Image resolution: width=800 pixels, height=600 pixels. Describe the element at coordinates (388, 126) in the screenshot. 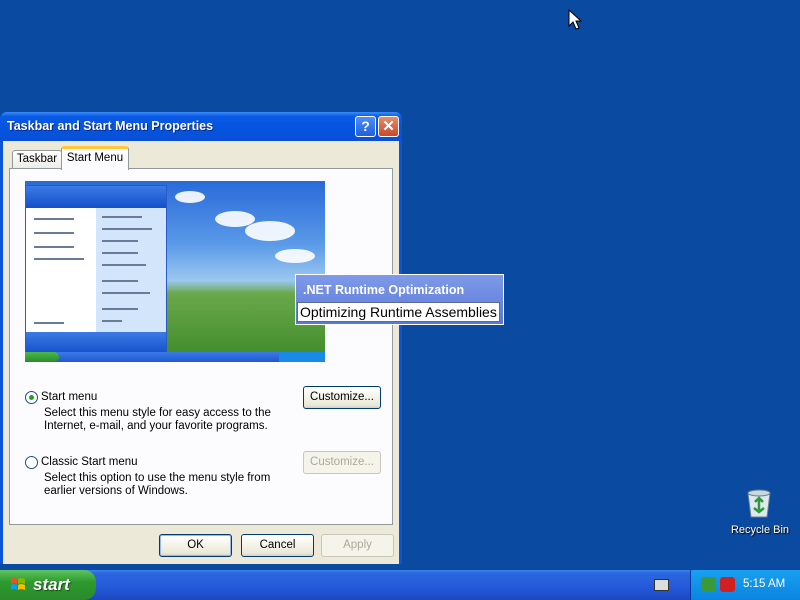

I see `close-button: ✕` at that location.